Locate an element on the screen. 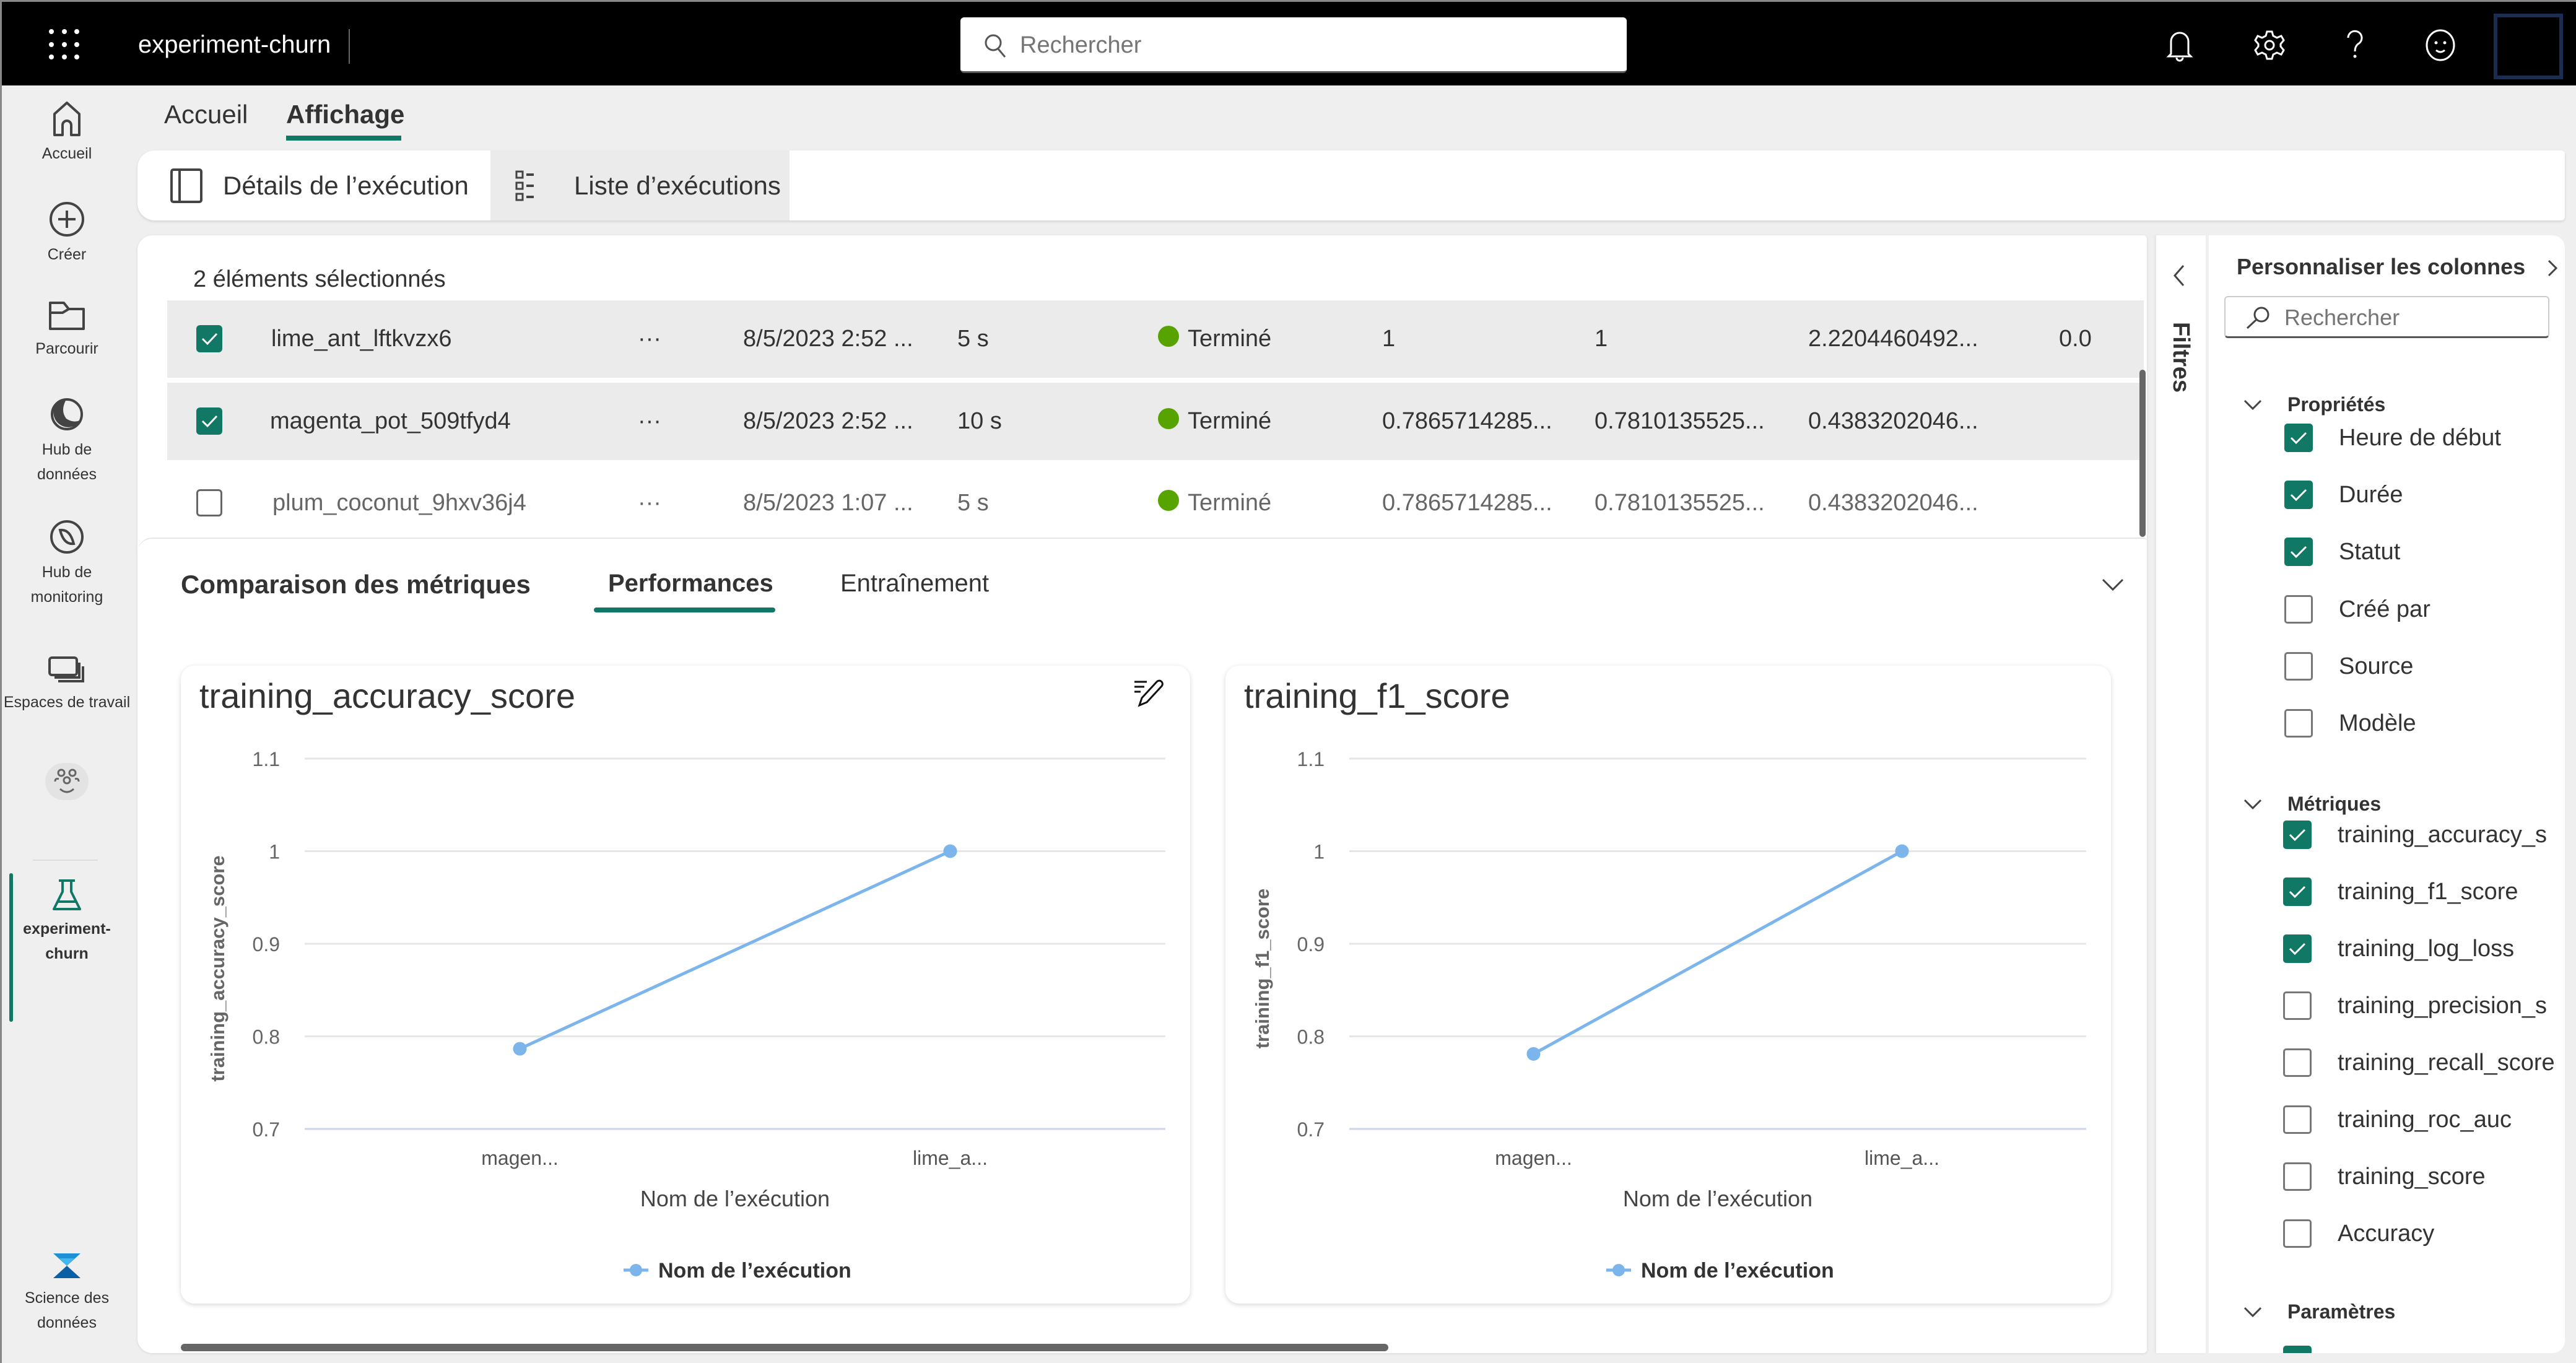 The image size is (2576, 1363). nav-item-create: Créer is located at coordinates (67, 233).